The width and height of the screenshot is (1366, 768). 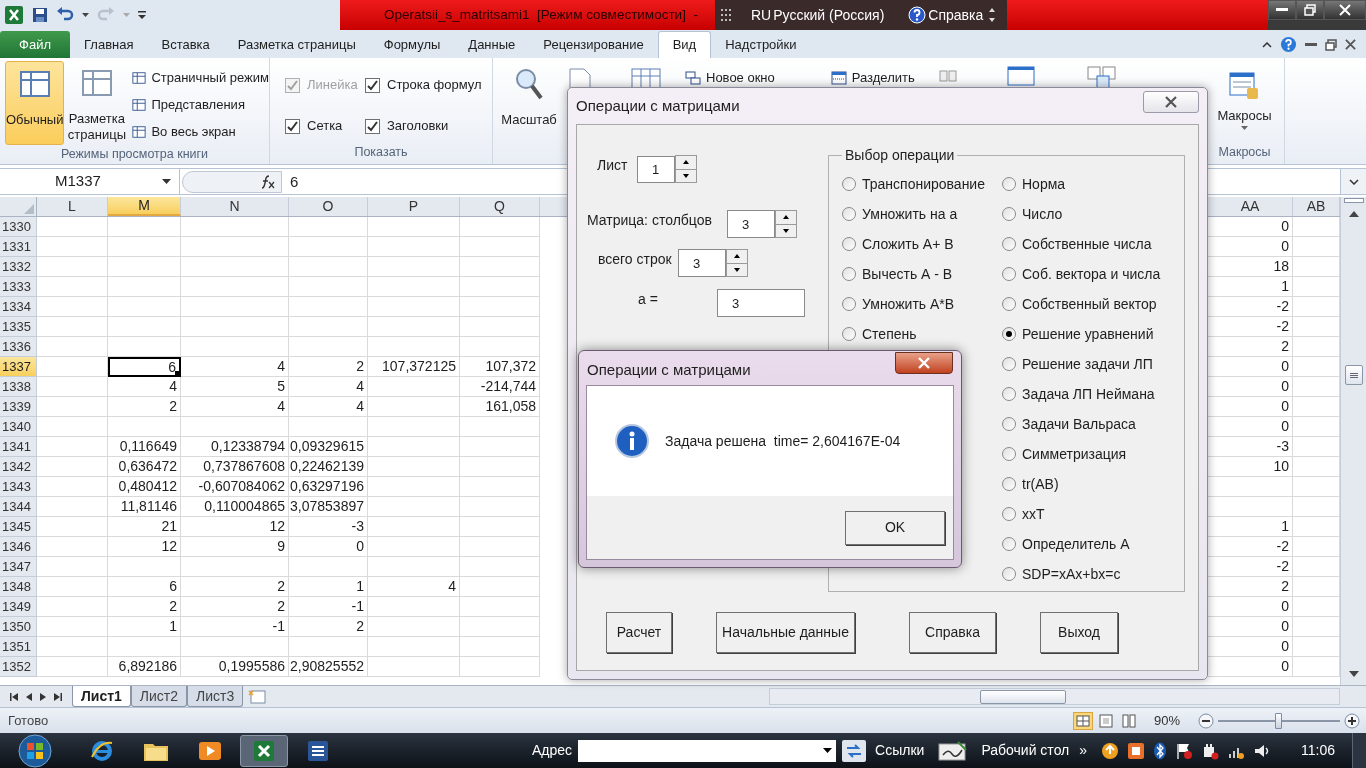 I want to click on restore-icon, so click(x=1331, y=44).